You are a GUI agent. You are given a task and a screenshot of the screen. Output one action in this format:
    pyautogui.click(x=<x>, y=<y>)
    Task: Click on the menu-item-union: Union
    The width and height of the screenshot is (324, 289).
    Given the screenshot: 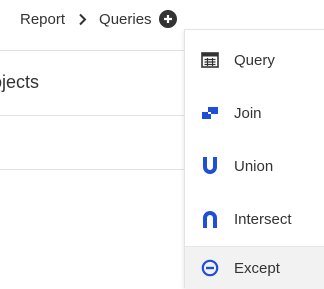 What is the action you would take?
    pyautogui.click(x=254, y=166)
    